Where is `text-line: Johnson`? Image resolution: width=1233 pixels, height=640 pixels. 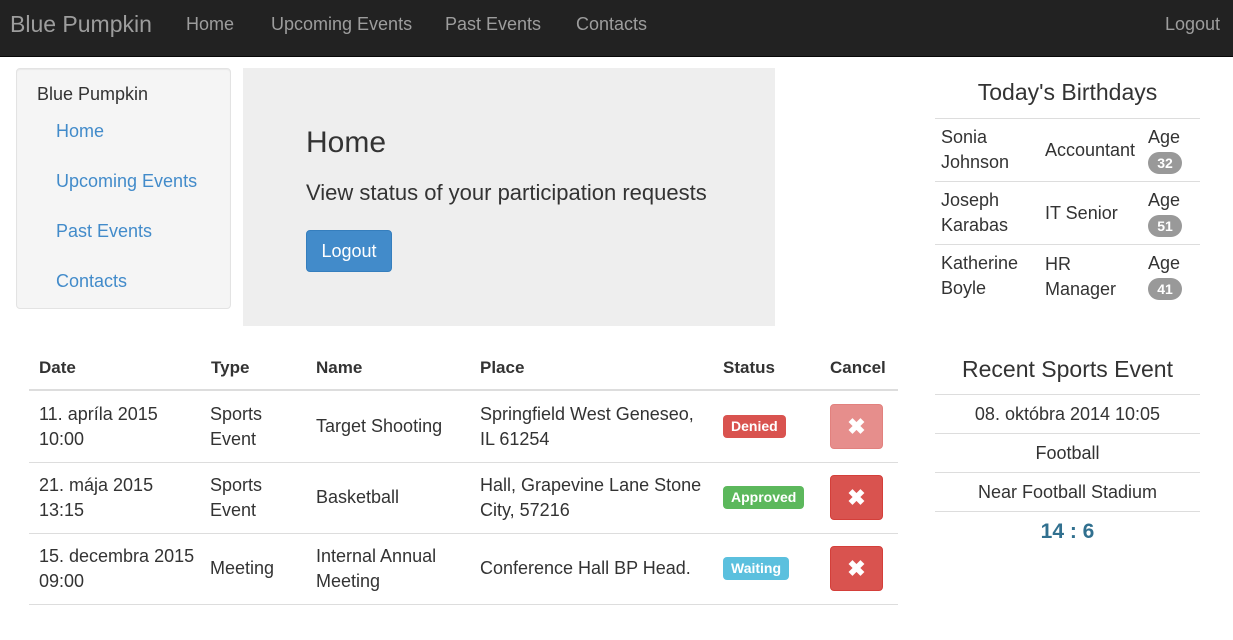 text-line: Johnson is located at coordinates (975, 162).